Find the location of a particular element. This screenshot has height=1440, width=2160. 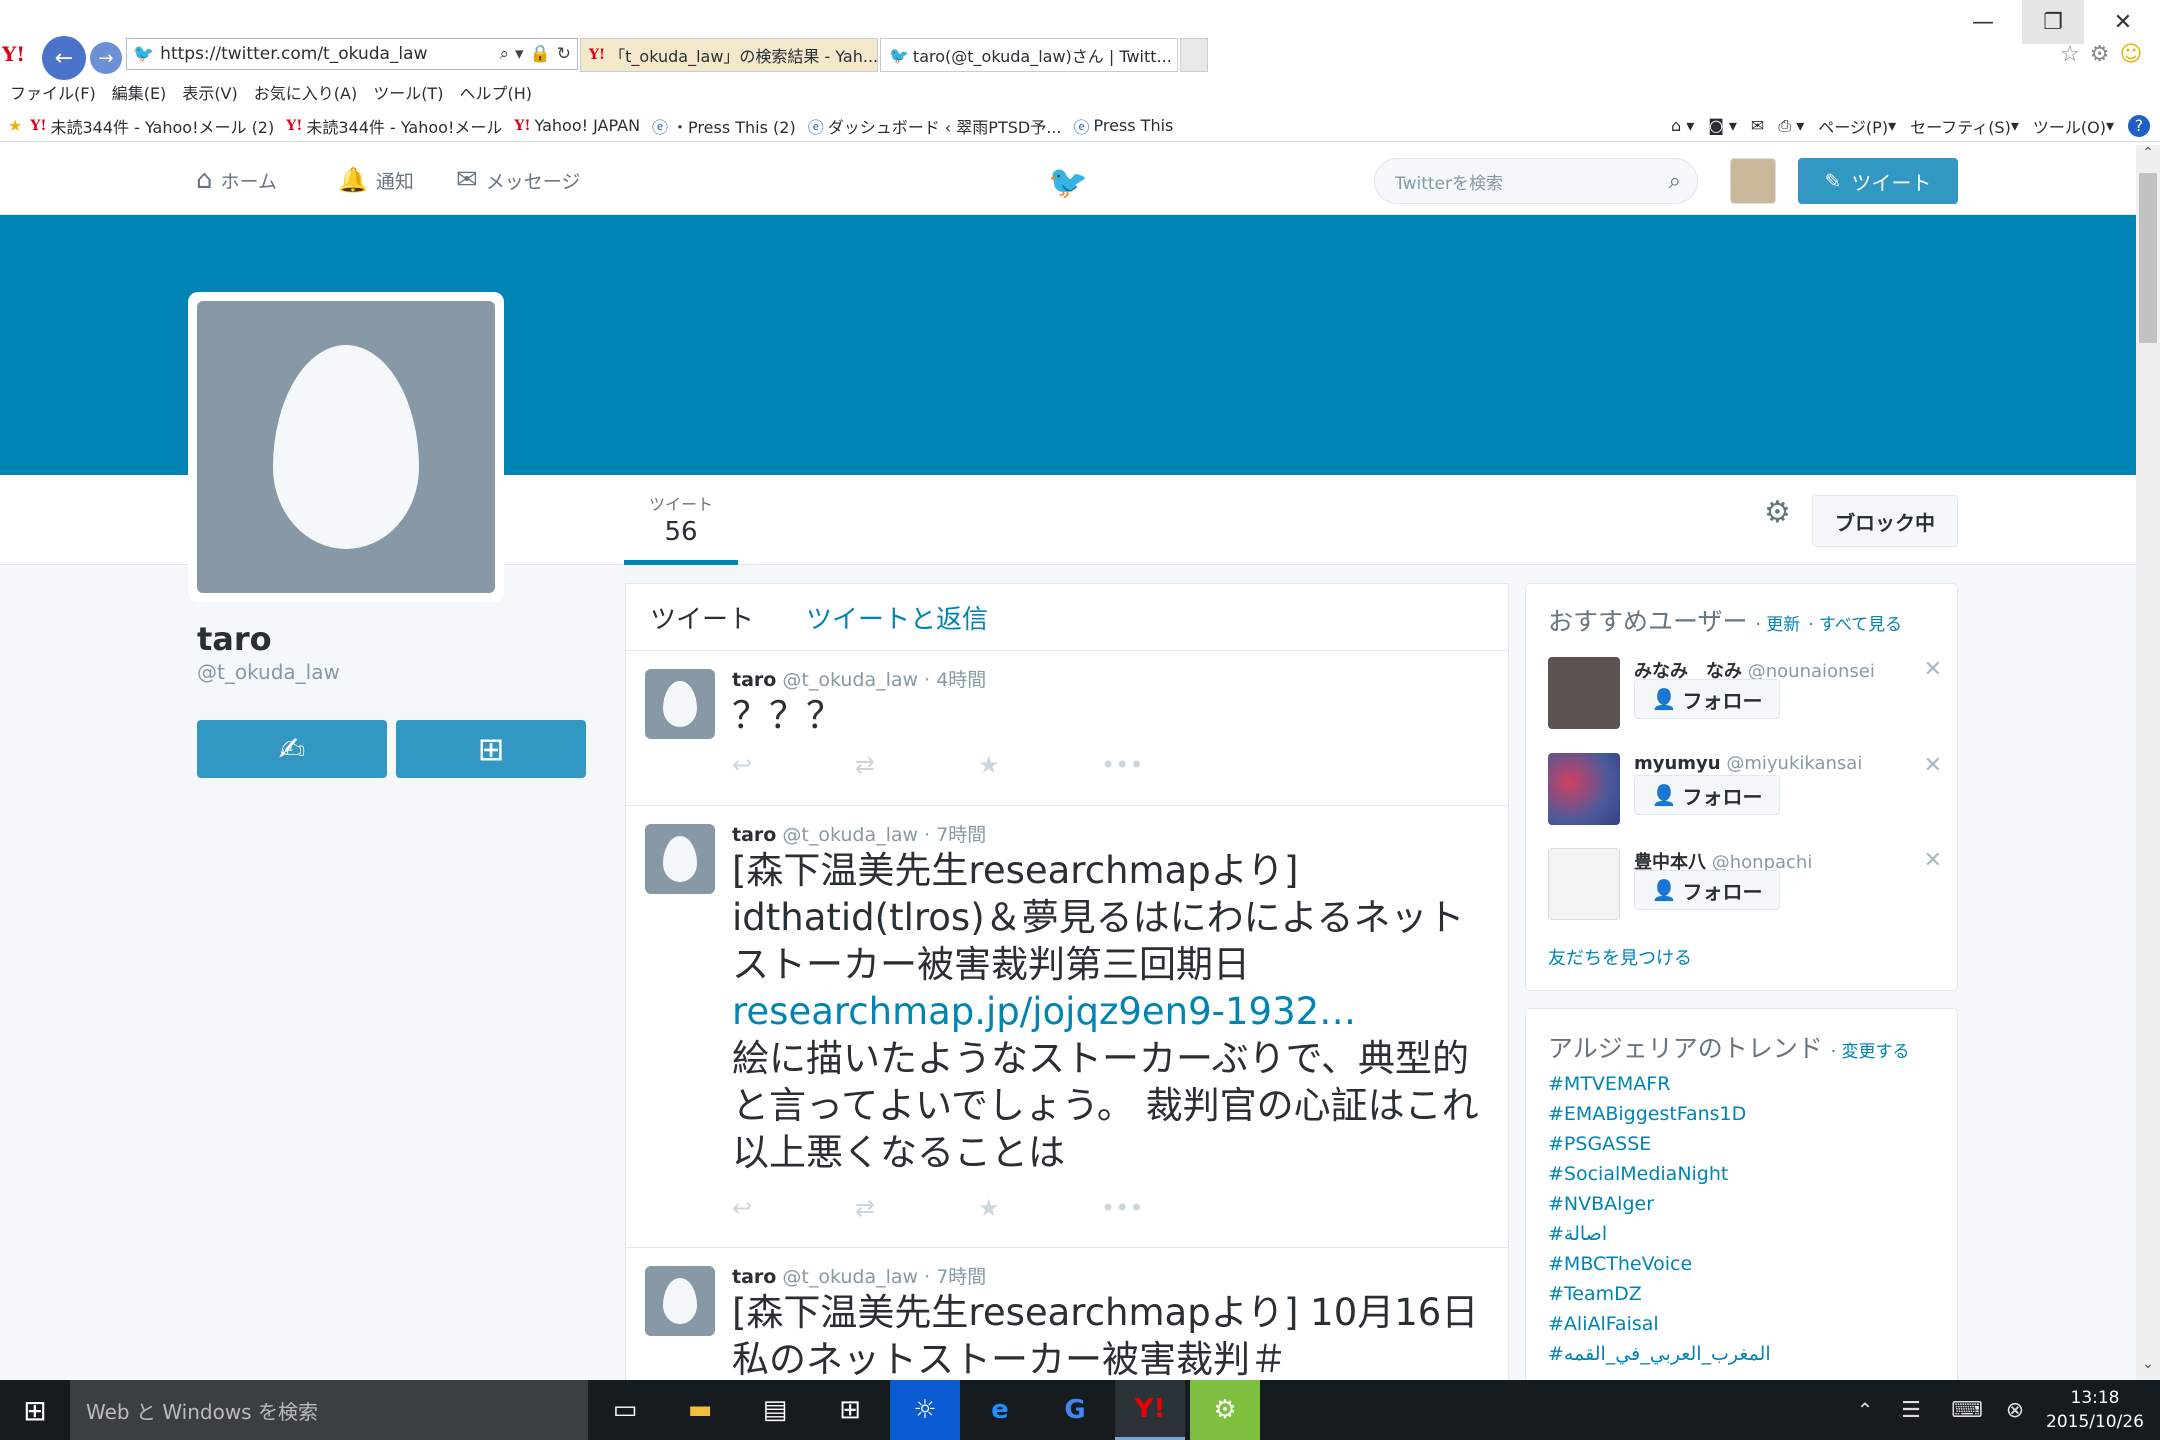

forward-button: → is located at coordinates (106, 58).